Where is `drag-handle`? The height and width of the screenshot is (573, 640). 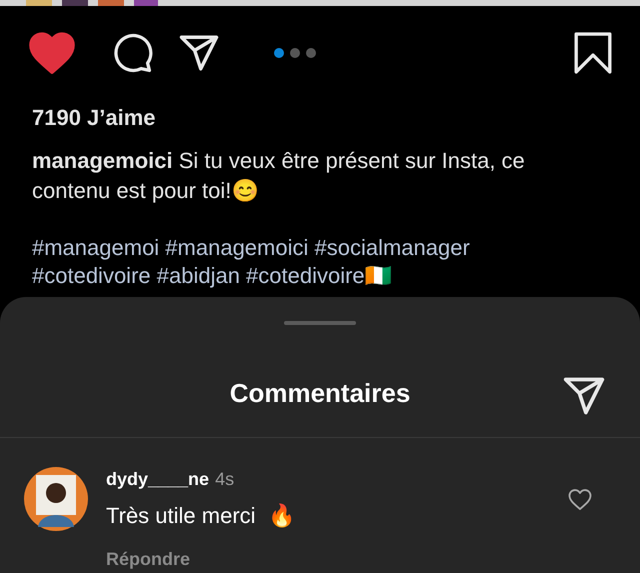 drag-handle is located at coordinates (320, 322).